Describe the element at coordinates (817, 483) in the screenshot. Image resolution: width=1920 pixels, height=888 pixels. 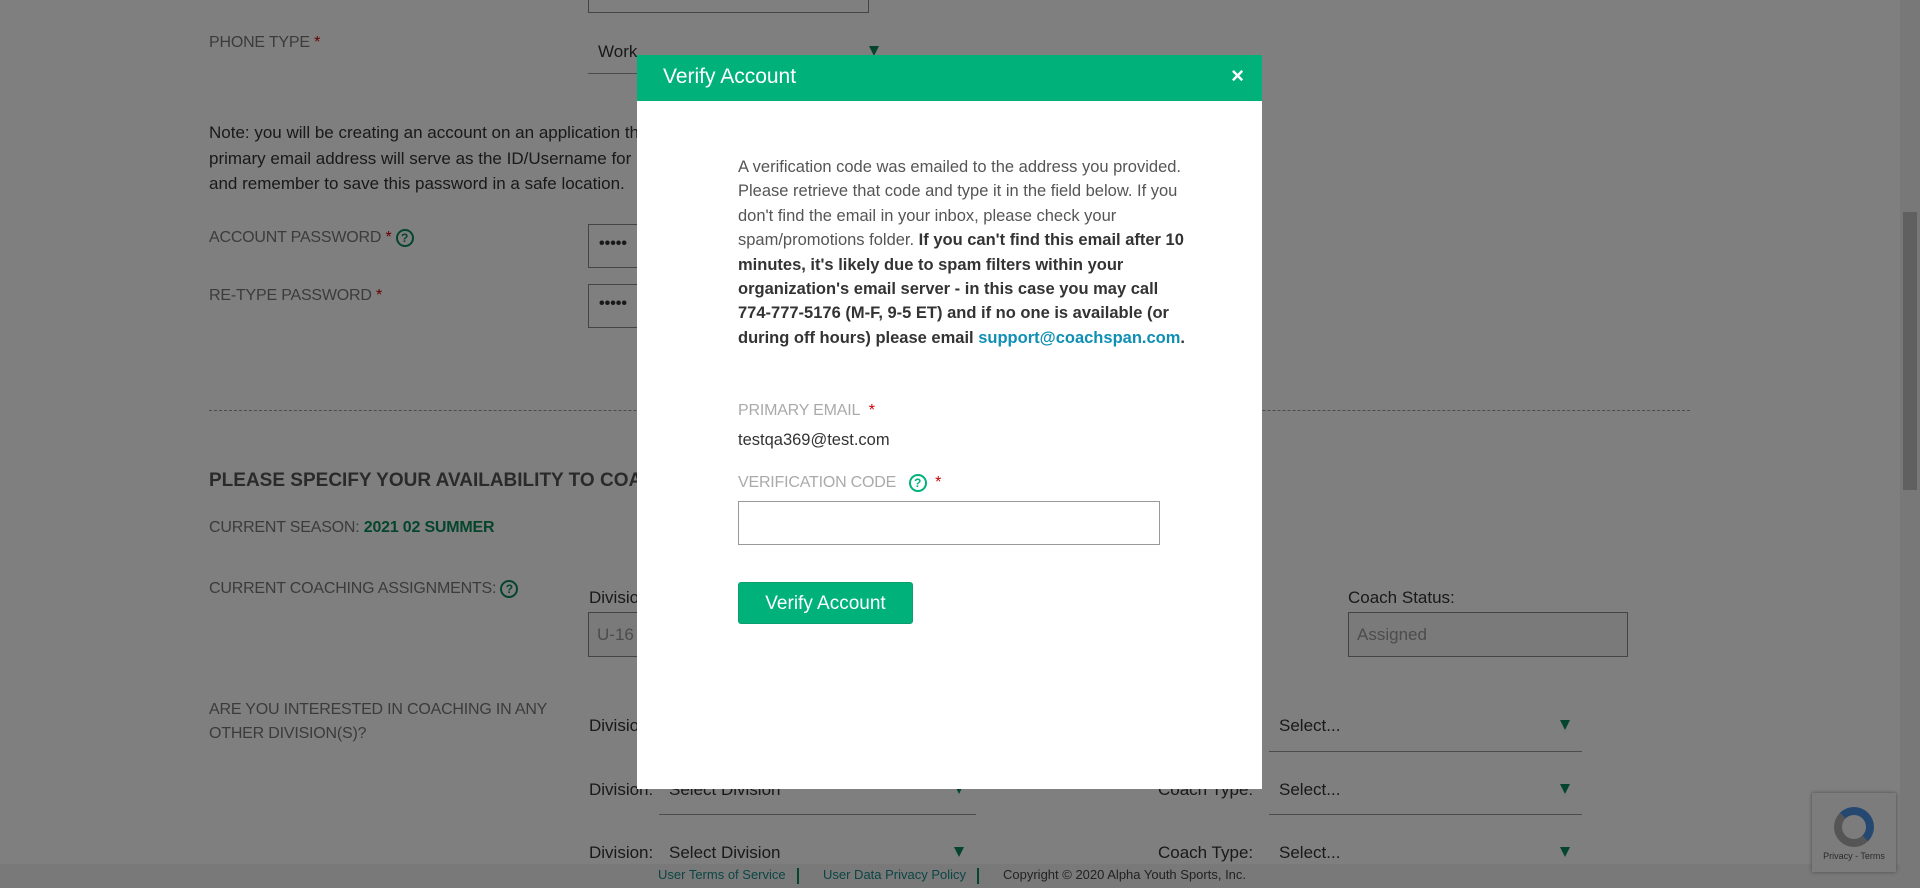
I see `label-text: VERIFICATION CODE` at that location.